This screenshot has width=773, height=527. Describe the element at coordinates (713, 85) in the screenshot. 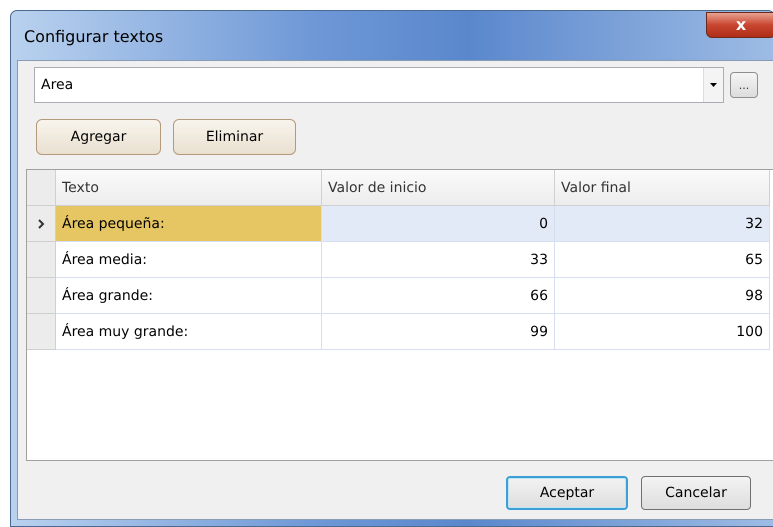

I see `dropdown-arrow-icon` at that location.